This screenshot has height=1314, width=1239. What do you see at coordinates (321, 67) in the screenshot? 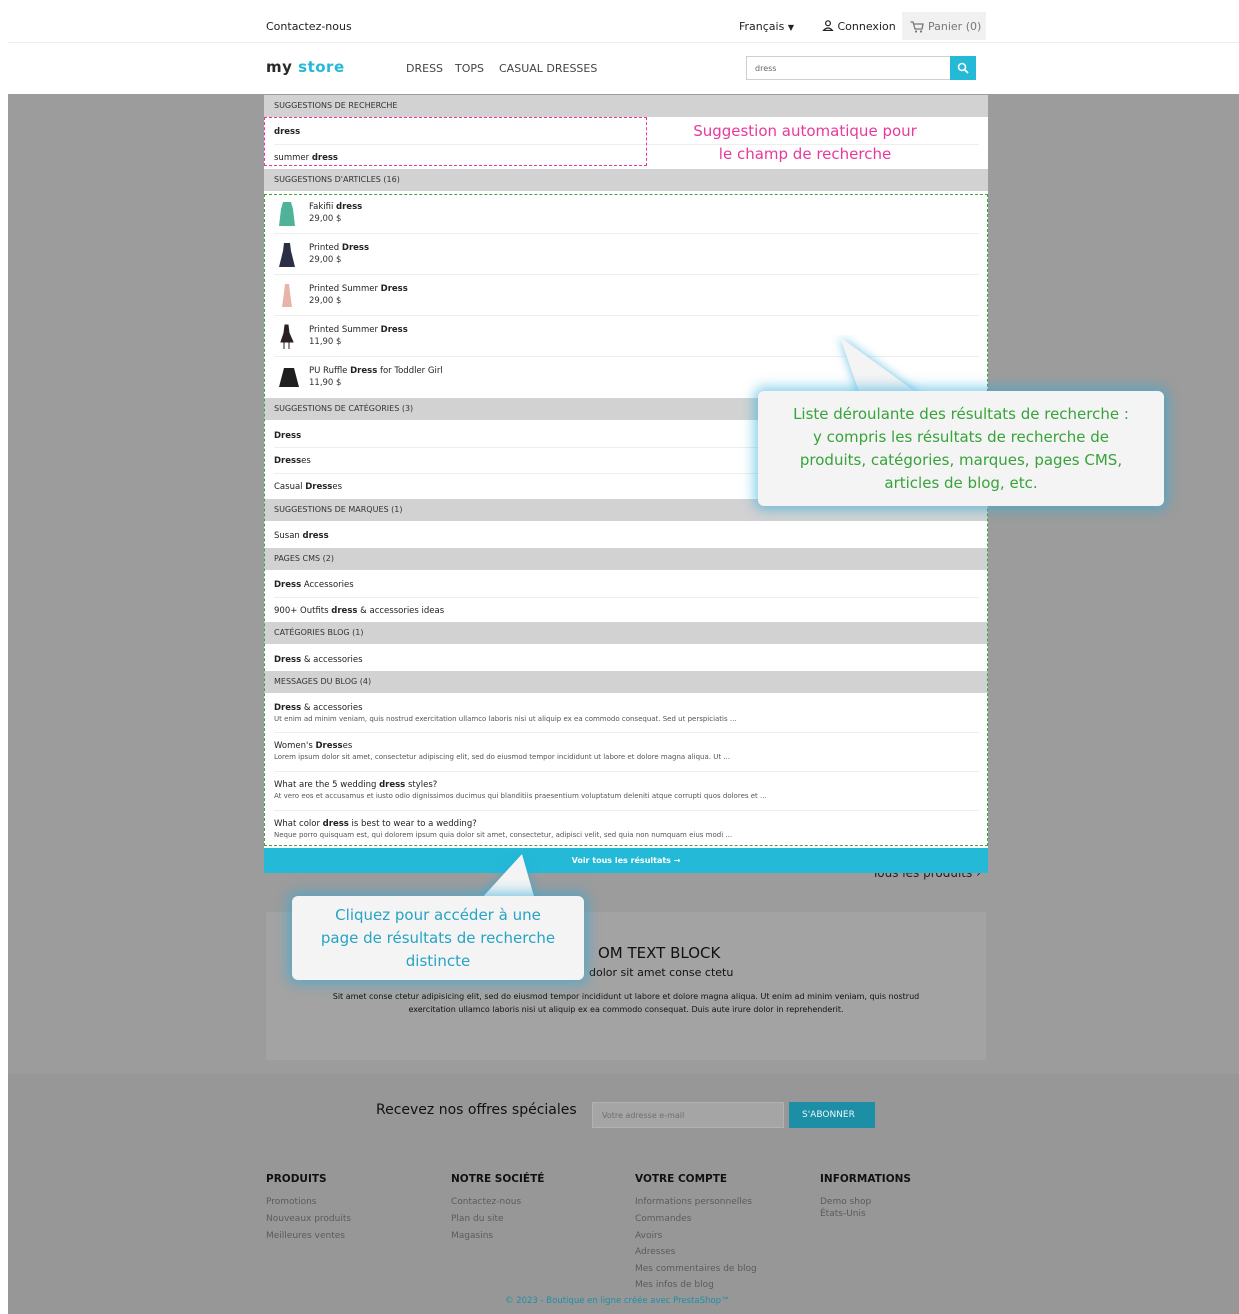
I see `logo-part-2: store` at bounding box center [321, 67].